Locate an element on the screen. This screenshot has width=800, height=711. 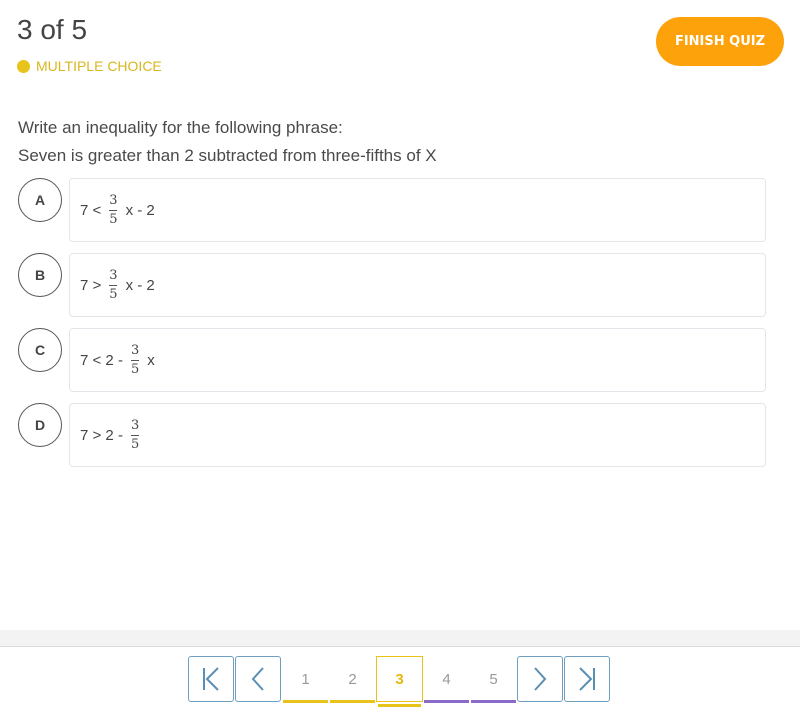
page-4-button: 4 is located at coordinates (446, 679).